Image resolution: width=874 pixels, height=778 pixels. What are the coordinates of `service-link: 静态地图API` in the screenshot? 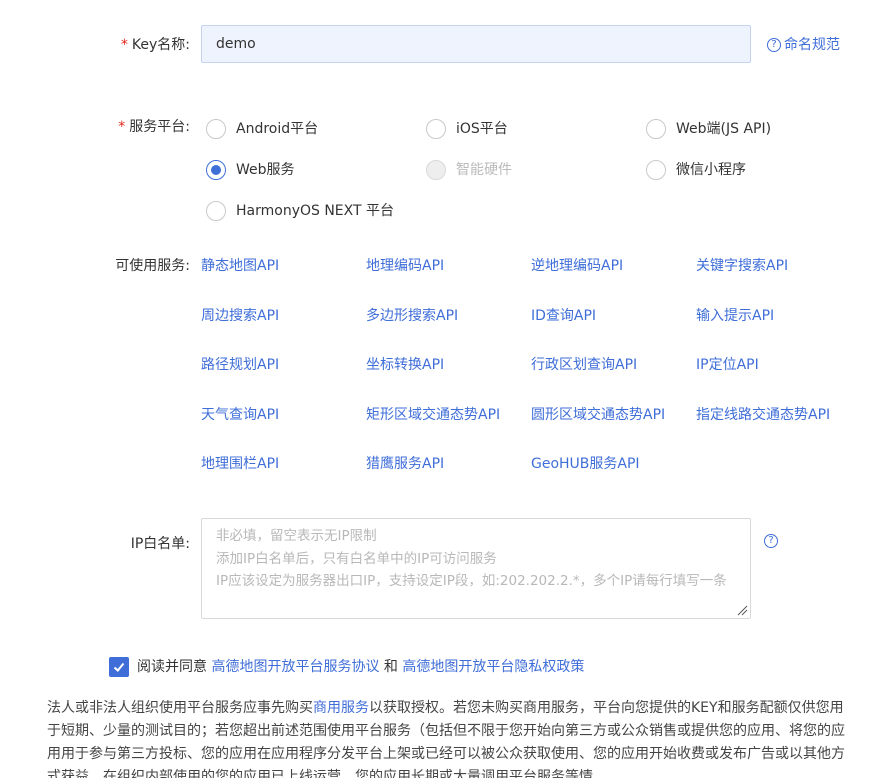 It's located at (240, 266).